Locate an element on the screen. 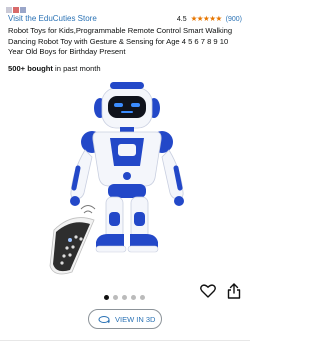 The width and height of the screenshot is (320, 345). purchase-count-suffix: in past month is located at coordinates (76, 68).